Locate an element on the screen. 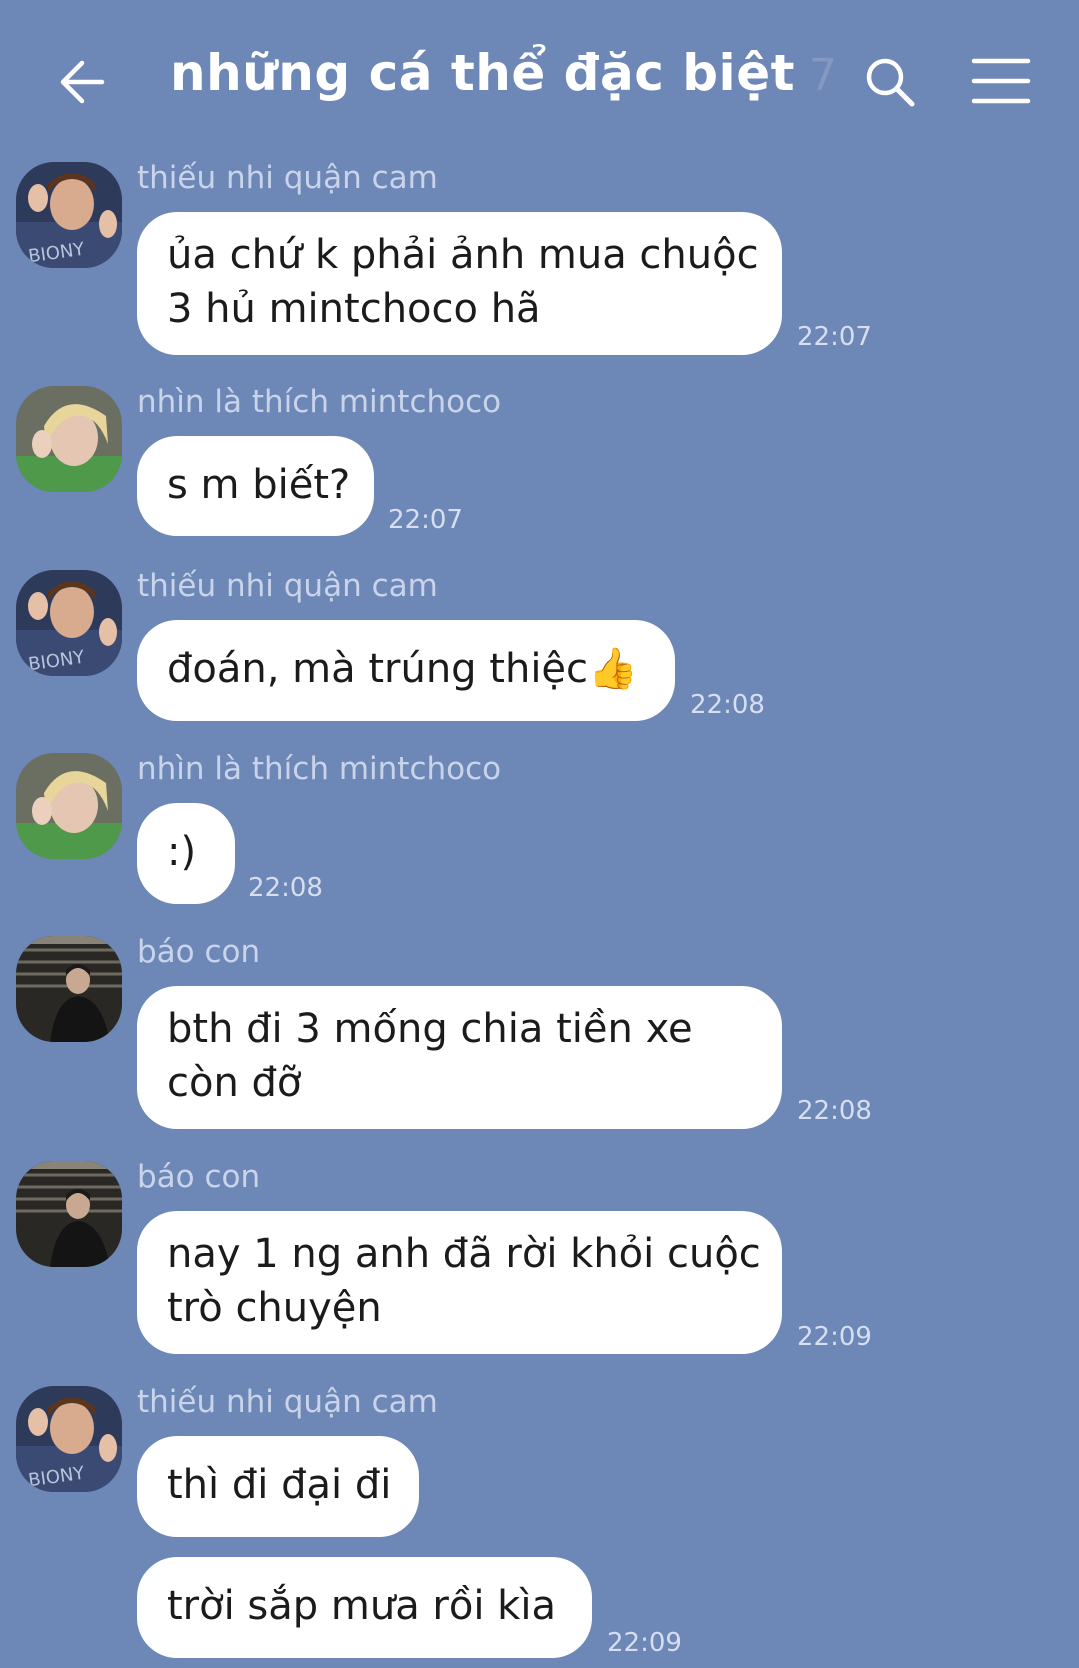 The height and width of the screenshot is (1668, 1079). message-text: đoán, mà trúng thiệc👍 is located at coordinates (402, 669).